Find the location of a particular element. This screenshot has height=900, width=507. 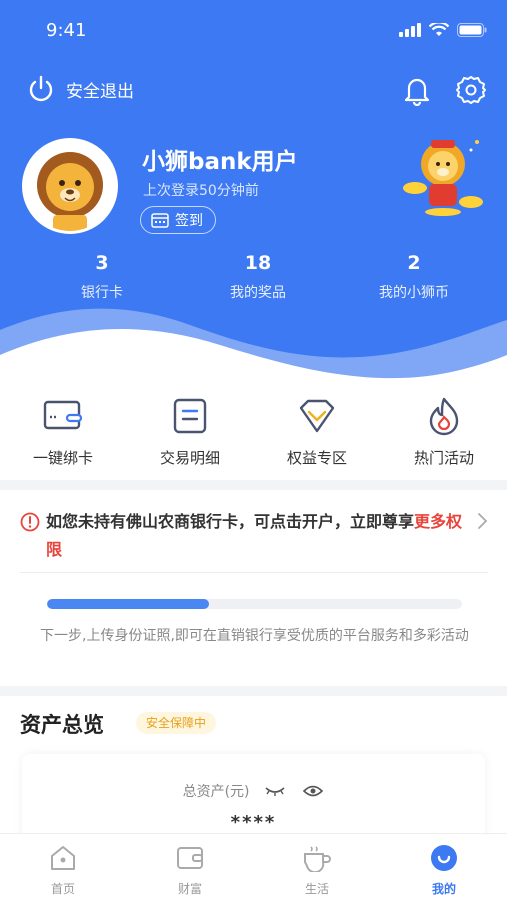

lion-avatar-icon is located at coordinates (70, 186).